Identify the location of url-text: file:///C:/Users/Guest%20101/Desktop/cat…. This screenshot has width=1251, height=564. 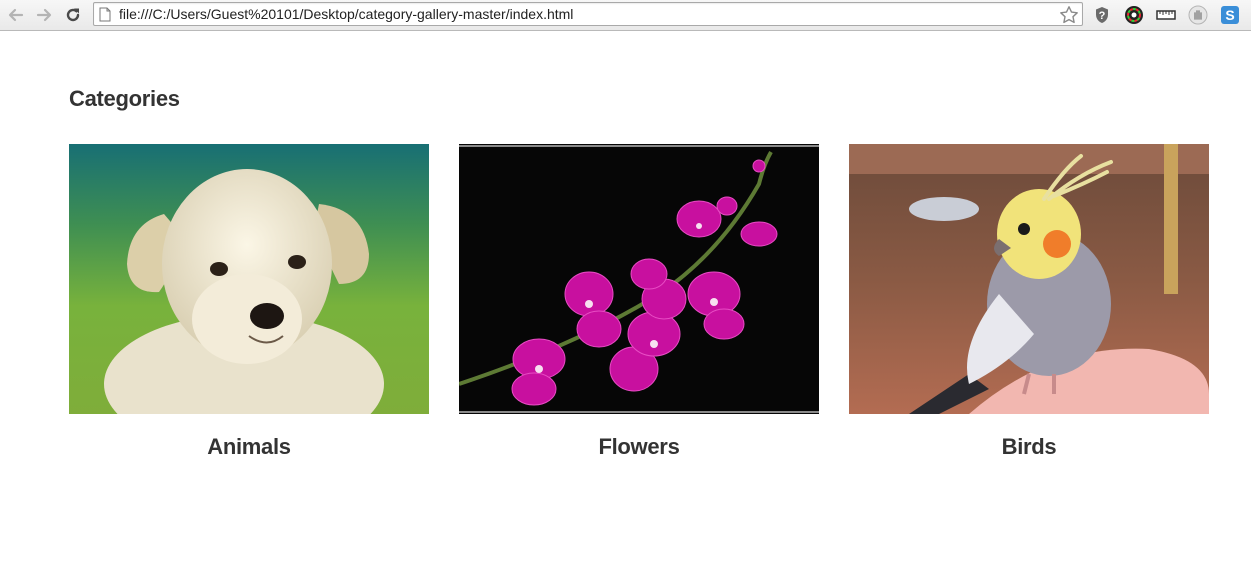
(346, 14).